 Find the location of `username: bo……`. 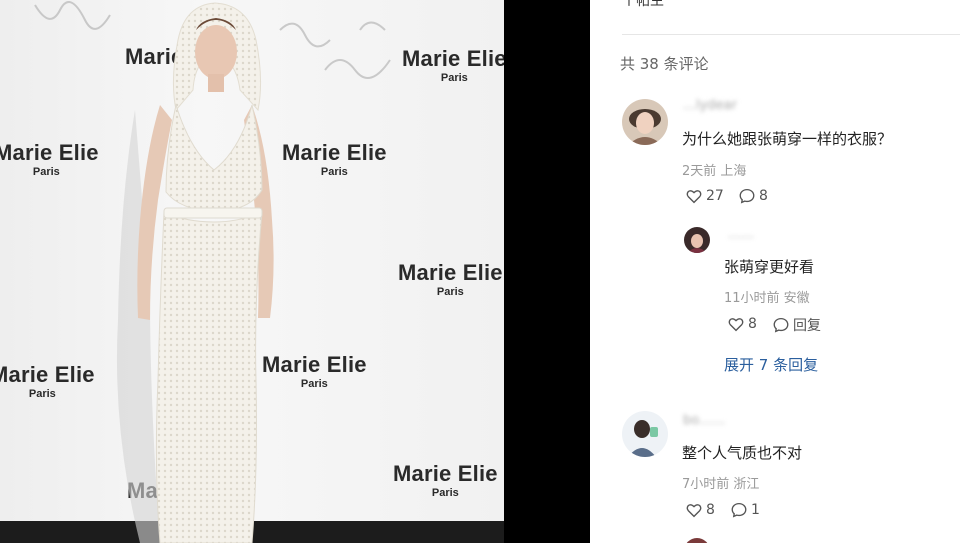

username: bo…… is located at coordinates (704, 420).